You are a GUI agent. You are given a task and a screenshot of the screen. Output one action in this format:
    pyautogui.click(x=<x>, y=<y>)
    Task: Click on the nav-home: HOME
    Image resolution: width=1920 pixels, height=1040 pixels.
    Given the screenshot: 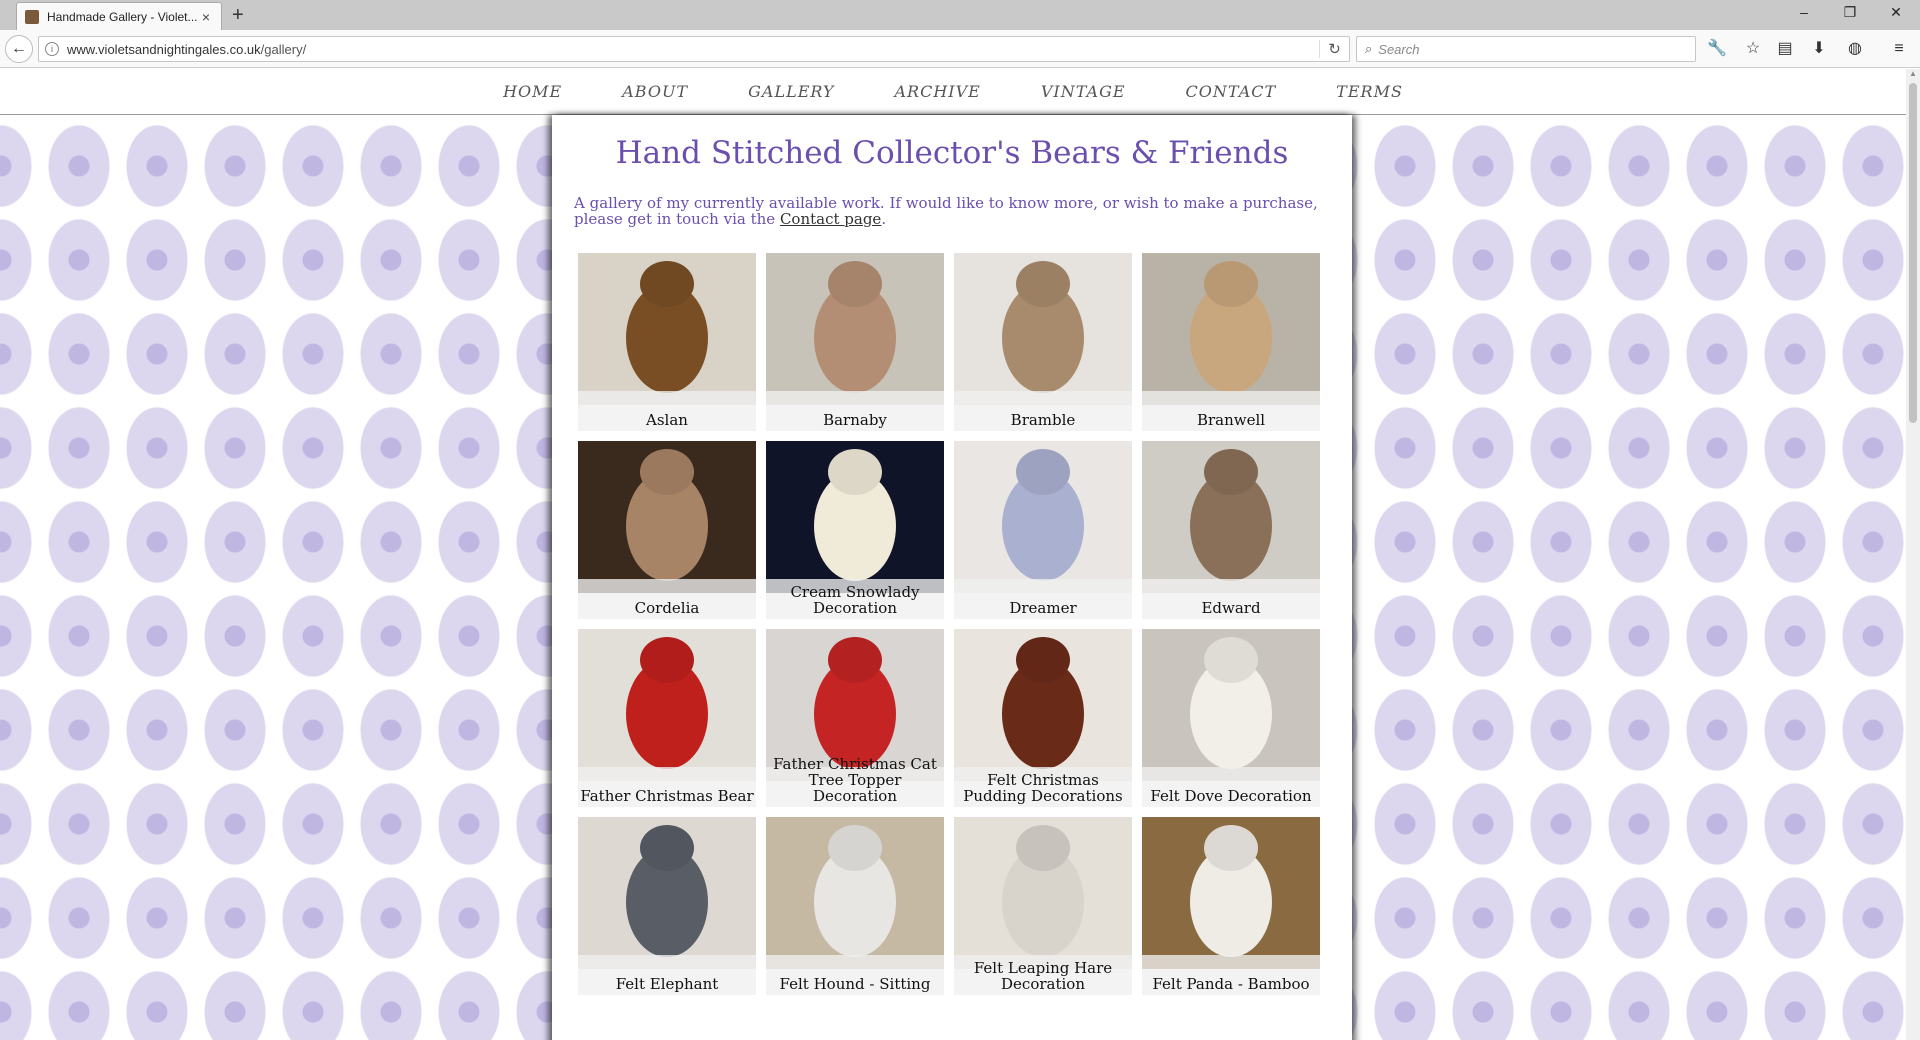 What is the action you would take?
    pyautogui.click(x=532, y=91)
    